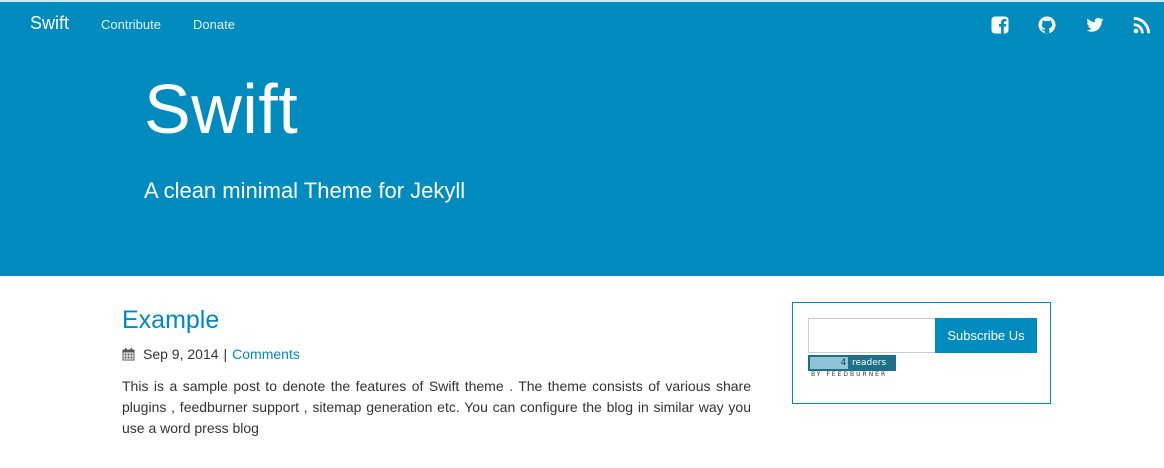 The width and height of the screenshot is (1164, 468). Describe the element at coordinates (170, 320) in the screenshot. I see `post-title-link: Example` at that location.